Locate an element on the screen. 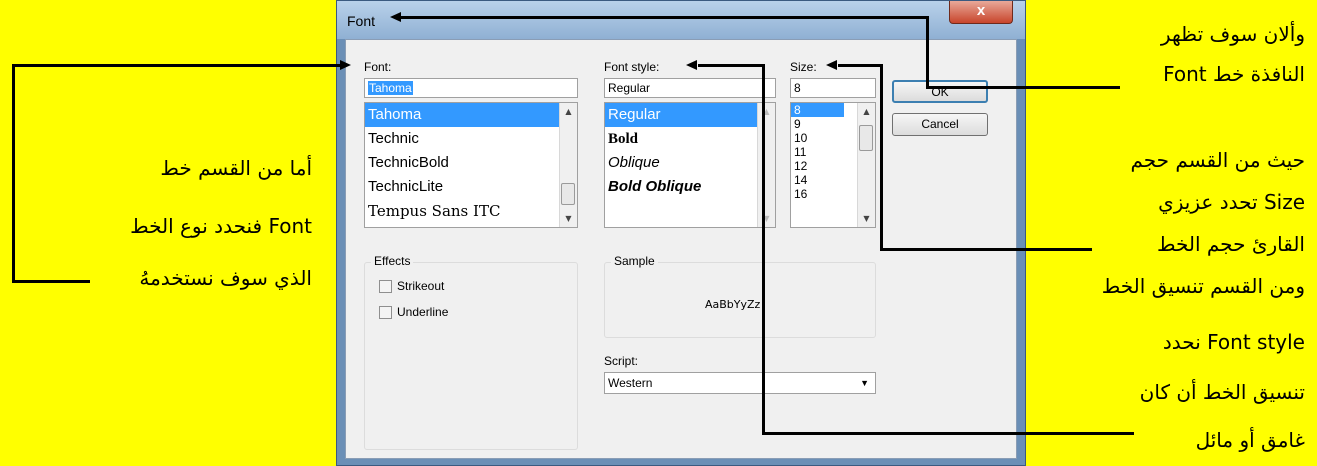 The height and width of the screenshot is (466, 1317). font-style-list-item: Bold is located at coordinates (690, 139).